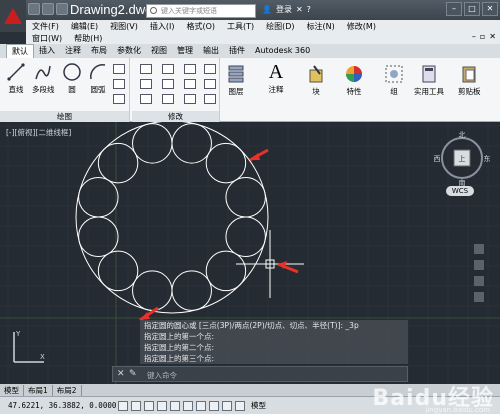 This screenshot has height=414, width=500. Describe the element at coordinates (12, 390) in the screenshot. I see `layout-tab: 模型` at that location.